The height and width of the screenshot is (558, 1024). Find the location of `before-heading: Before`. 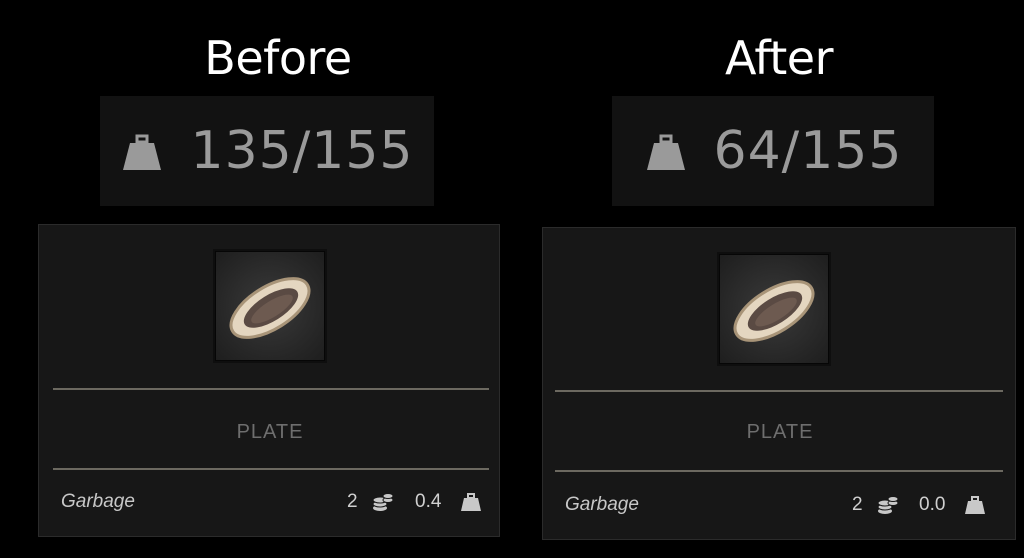

before-heading: Before is located at coordinates (278, 58).